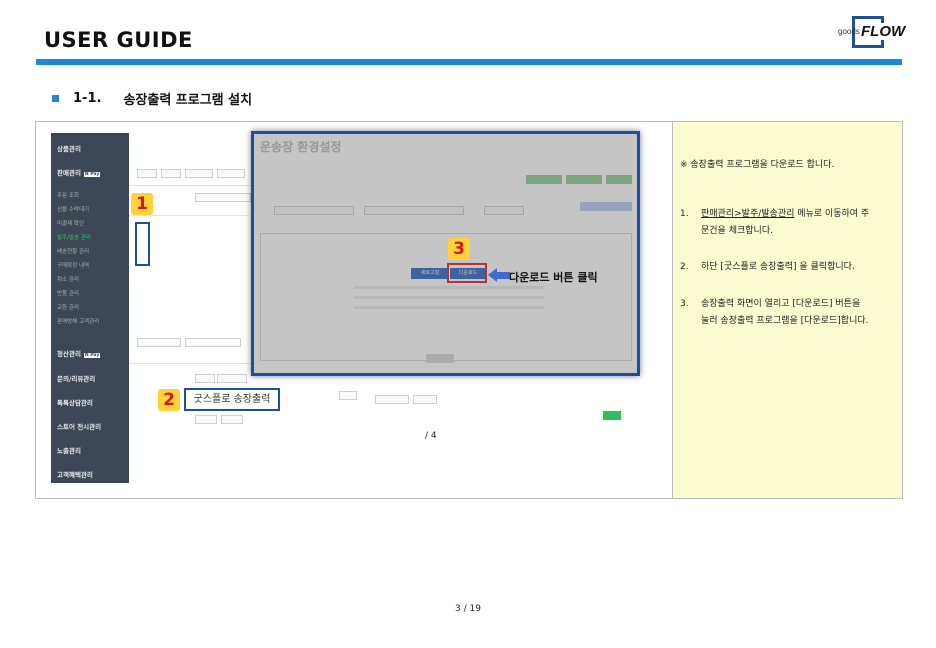 The width and height of the screenshot is (936, 648). I want to click on notes-step-2: 2. 하단 [굿스플로 송장출력] 을 클릭합니다., so click(767, 267).